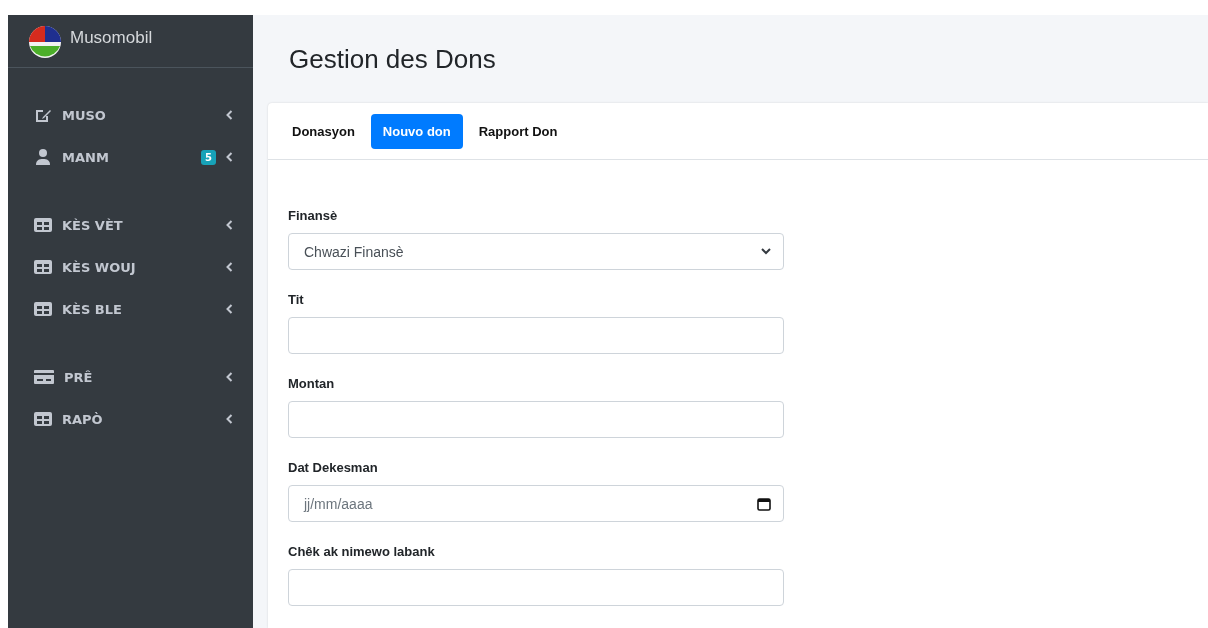 This screenshot has width=1208, height=628. What do you see at coordinates (45, 42) in the screenshot?
I see `logo-icon` at bounding box center [45, 42].